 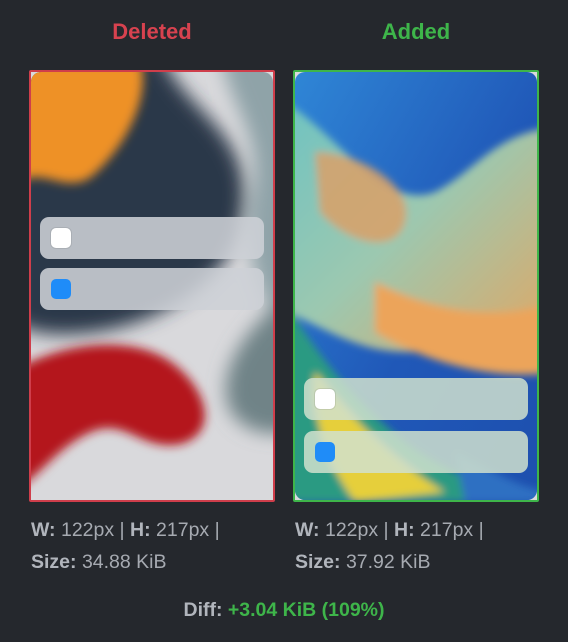 What do you see at coordinates (307, 530) in the screenshot?
I see `added-w-label: W:` at bounding box center [307, 530].